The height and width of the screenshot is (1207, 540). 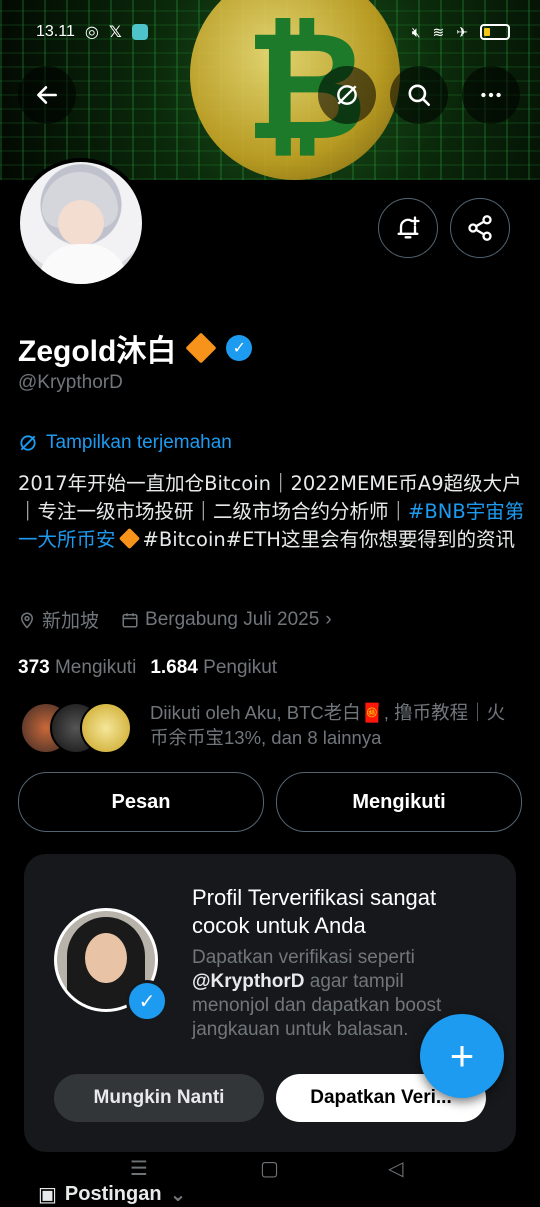 I want to click on airplane-icon: ✈, so click(x=462, y=31).